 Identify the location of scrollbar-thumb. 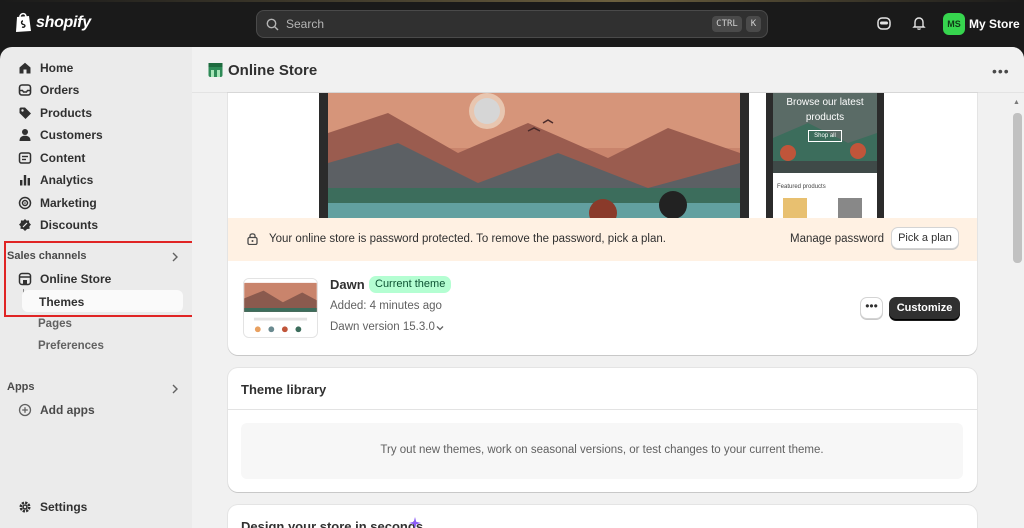
(1017, 188).